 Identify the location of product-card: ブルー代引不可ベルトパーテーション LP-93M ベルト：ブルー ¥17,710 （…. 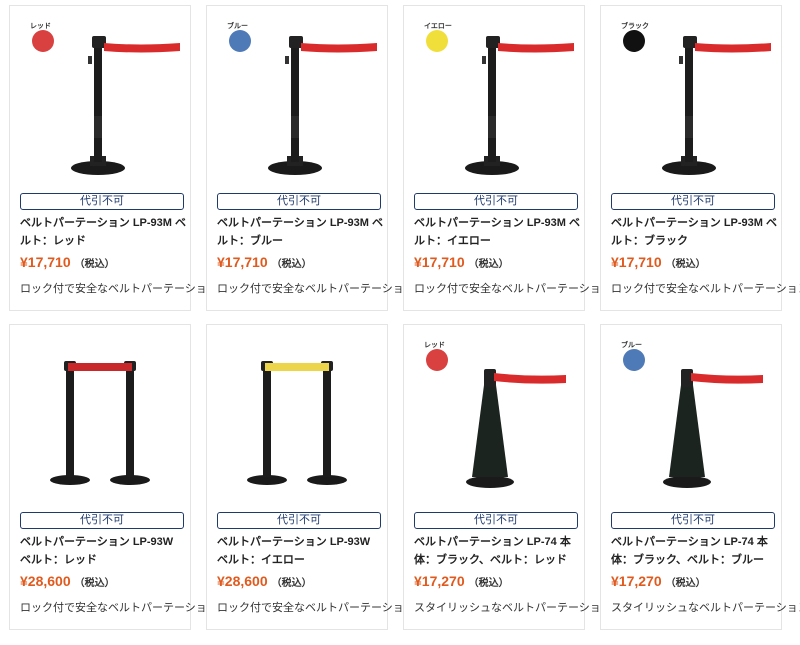
(310, 158).